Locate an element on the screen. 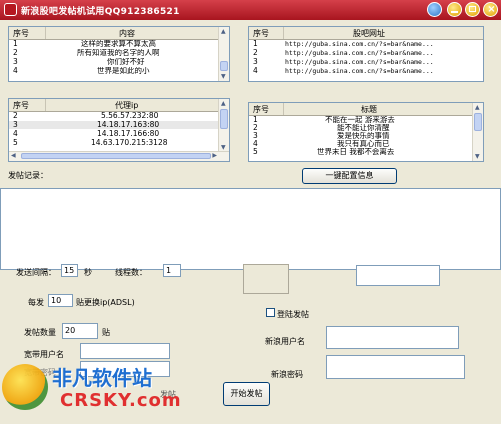 The image size is (501, 424). window-title: 新浪股吧发帖机试用QQ912386521 is located at coordinates (100, 12).